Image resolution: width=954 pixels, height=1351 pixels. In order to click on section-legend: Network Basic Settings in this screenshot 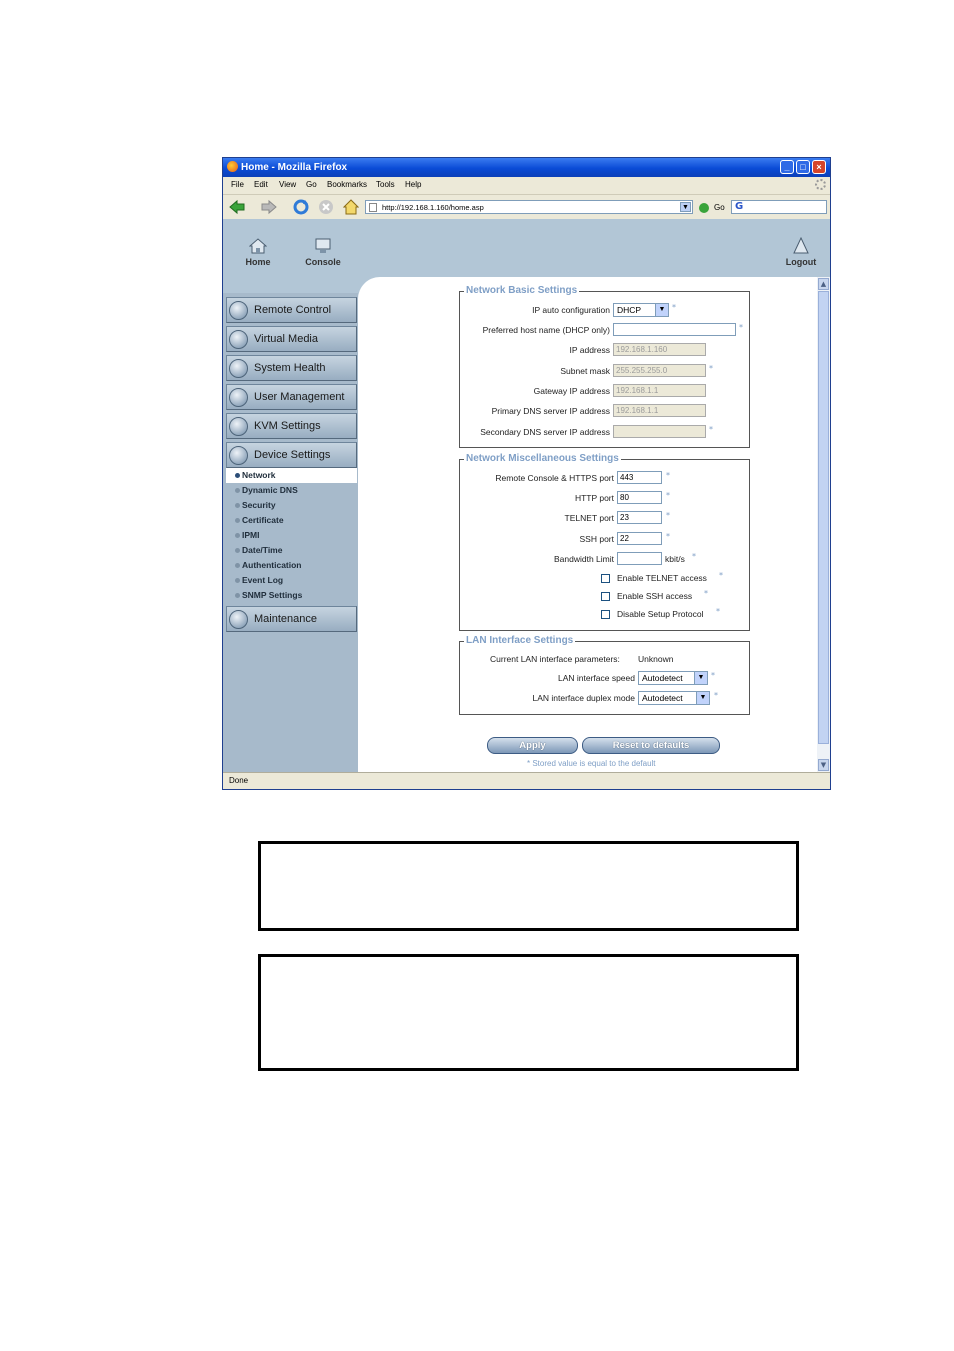, I will do `click(522, 290)`.